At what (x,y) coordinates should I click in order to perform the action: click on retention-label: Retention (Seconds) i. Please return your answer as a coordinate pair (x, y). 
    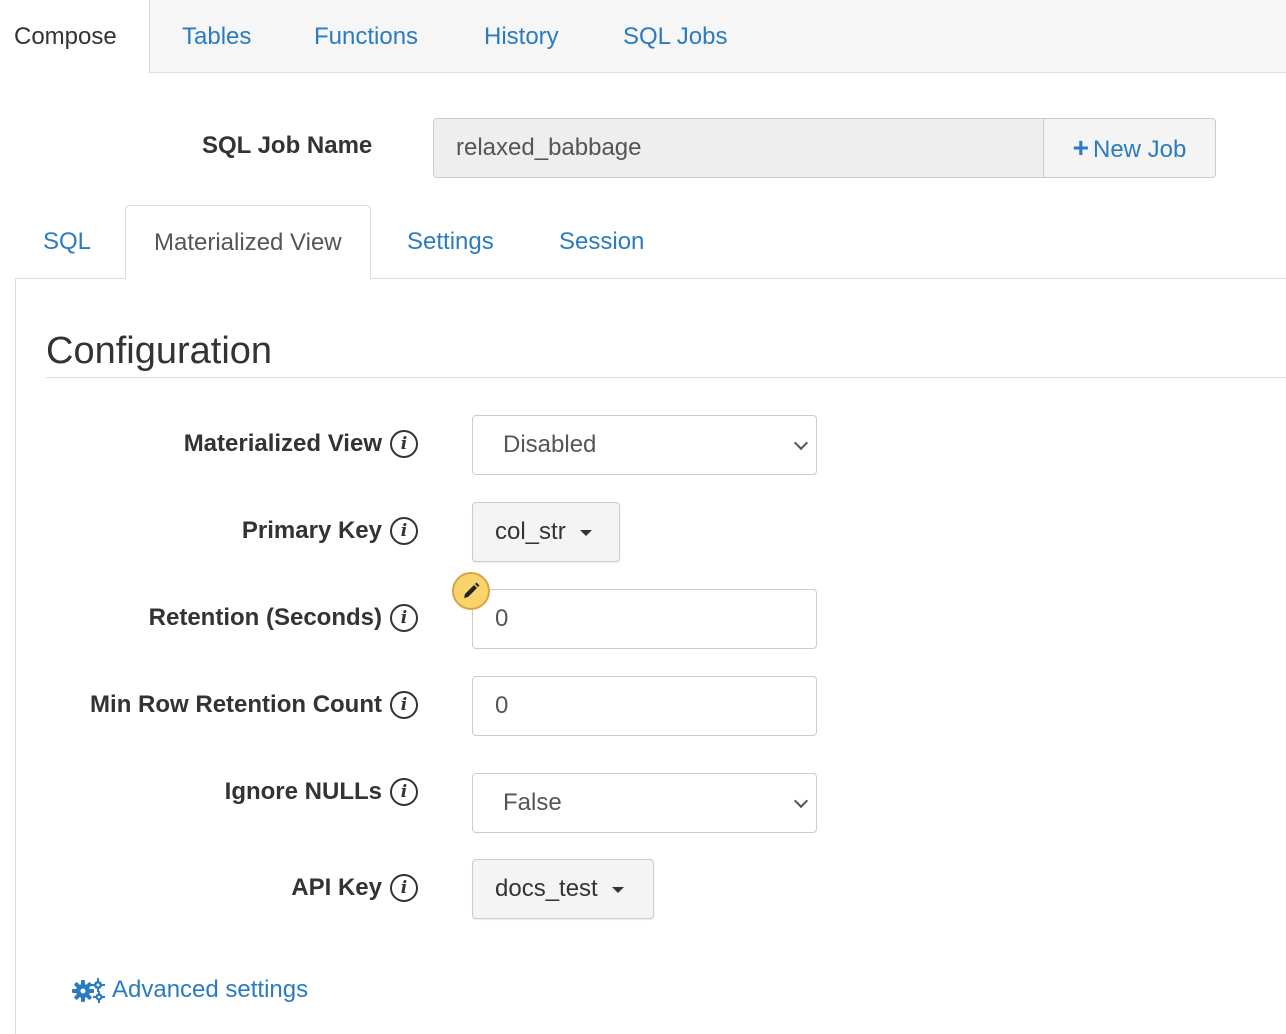
    Looking at the image, I should click on (283, 618).